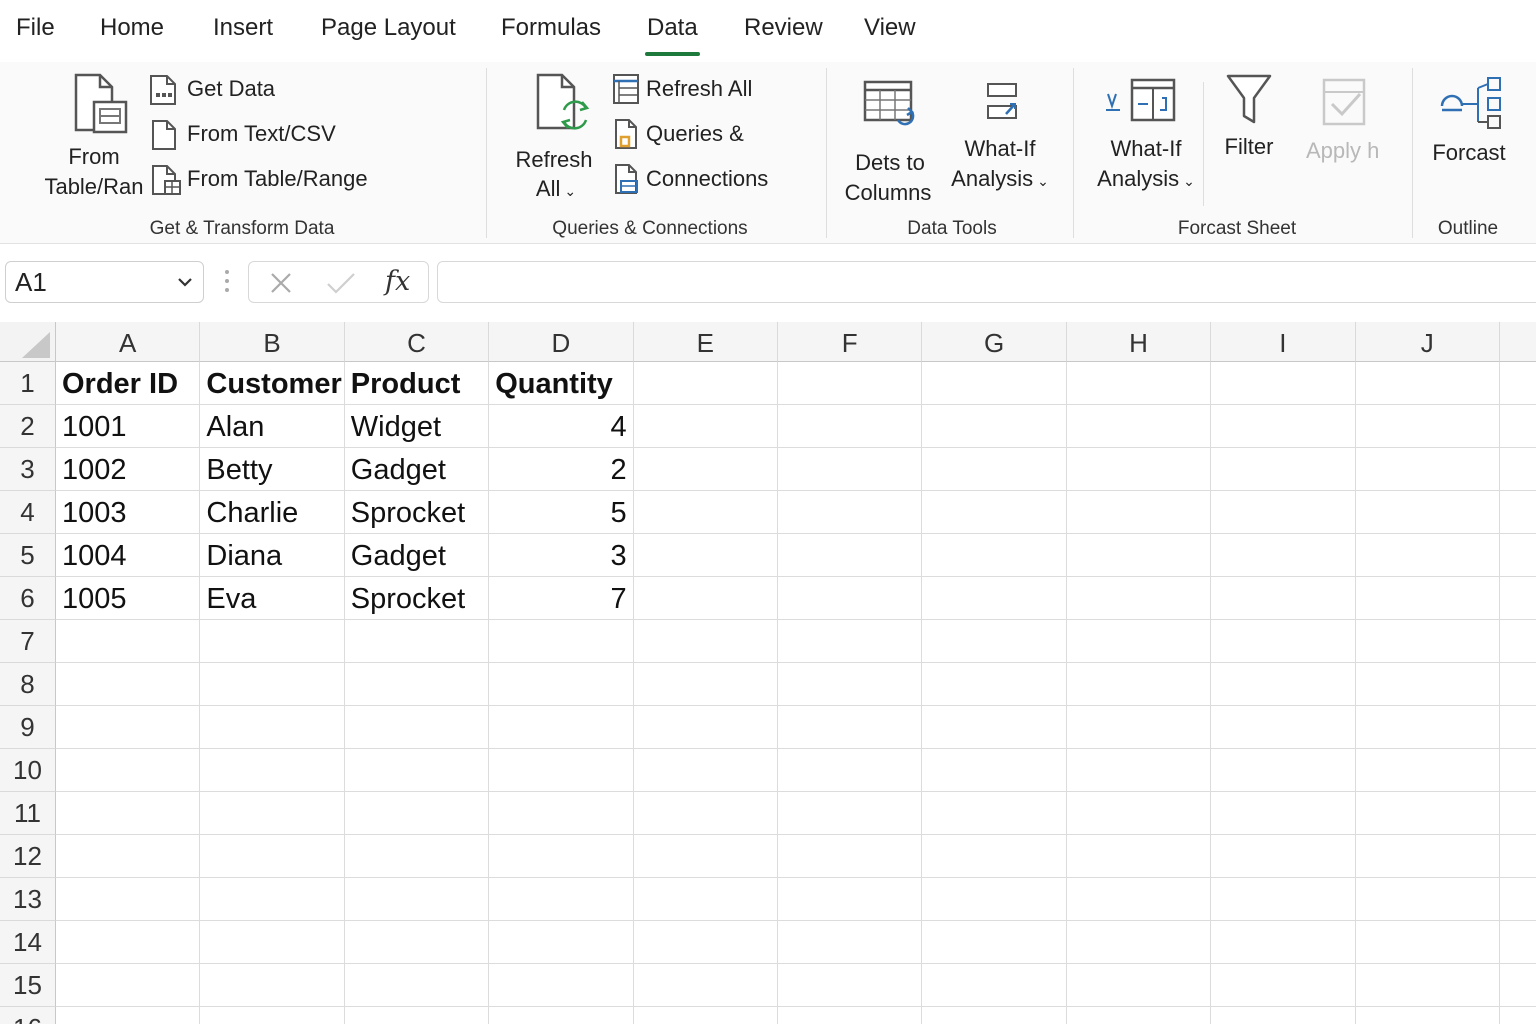 The height and width of the screenshot is (1024, 1536). Describe the element at coordinates (1344, 102) in the screenshot. I see `apply-icon` at that location.